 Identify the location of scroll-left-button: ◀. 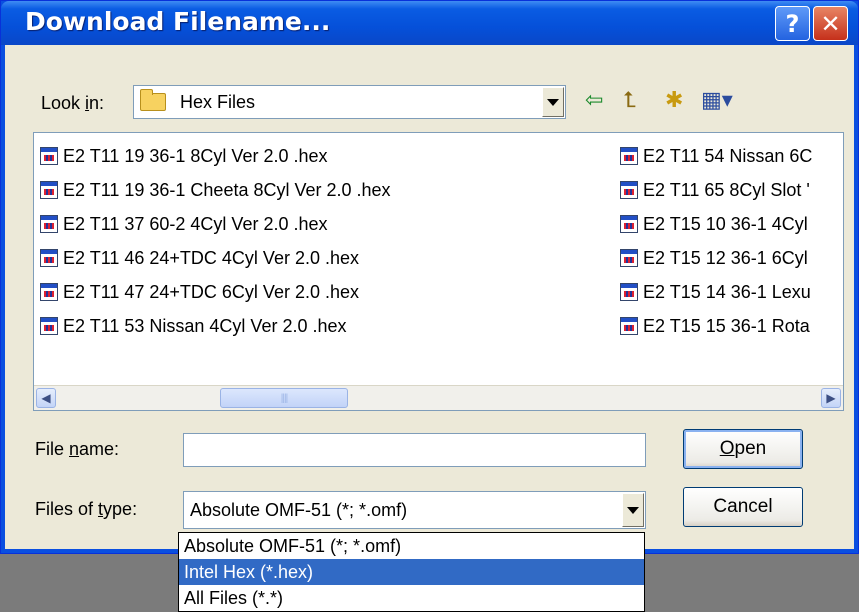
(46, 398).